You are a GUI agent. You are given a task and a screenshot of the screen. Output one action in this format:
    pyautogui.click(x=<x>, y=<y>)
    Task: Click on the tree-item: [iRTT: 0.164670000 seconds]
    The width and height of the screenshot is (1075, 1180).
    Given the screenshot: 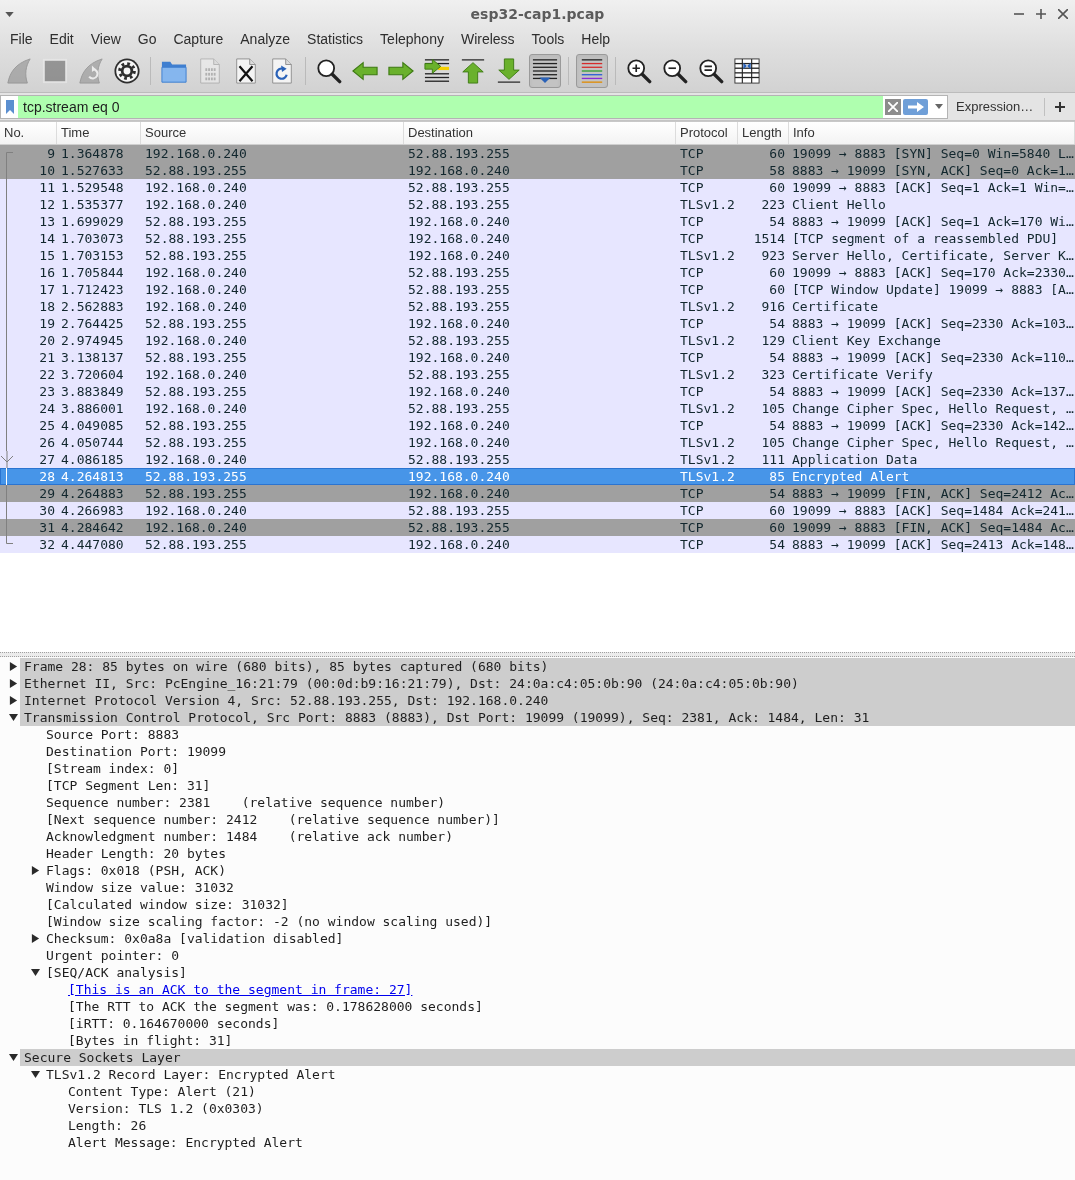 What is the action you would take?
    pyautogui.click(x=174, y=1023)
    